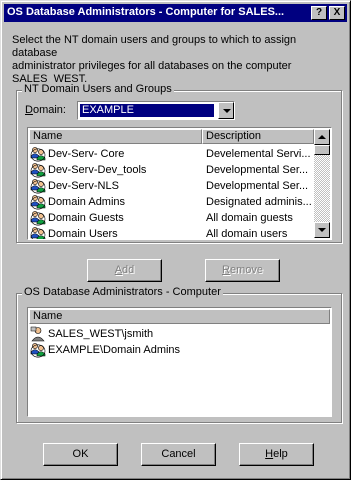  I want to click on item-description: All domain guests, so click(249, 218).